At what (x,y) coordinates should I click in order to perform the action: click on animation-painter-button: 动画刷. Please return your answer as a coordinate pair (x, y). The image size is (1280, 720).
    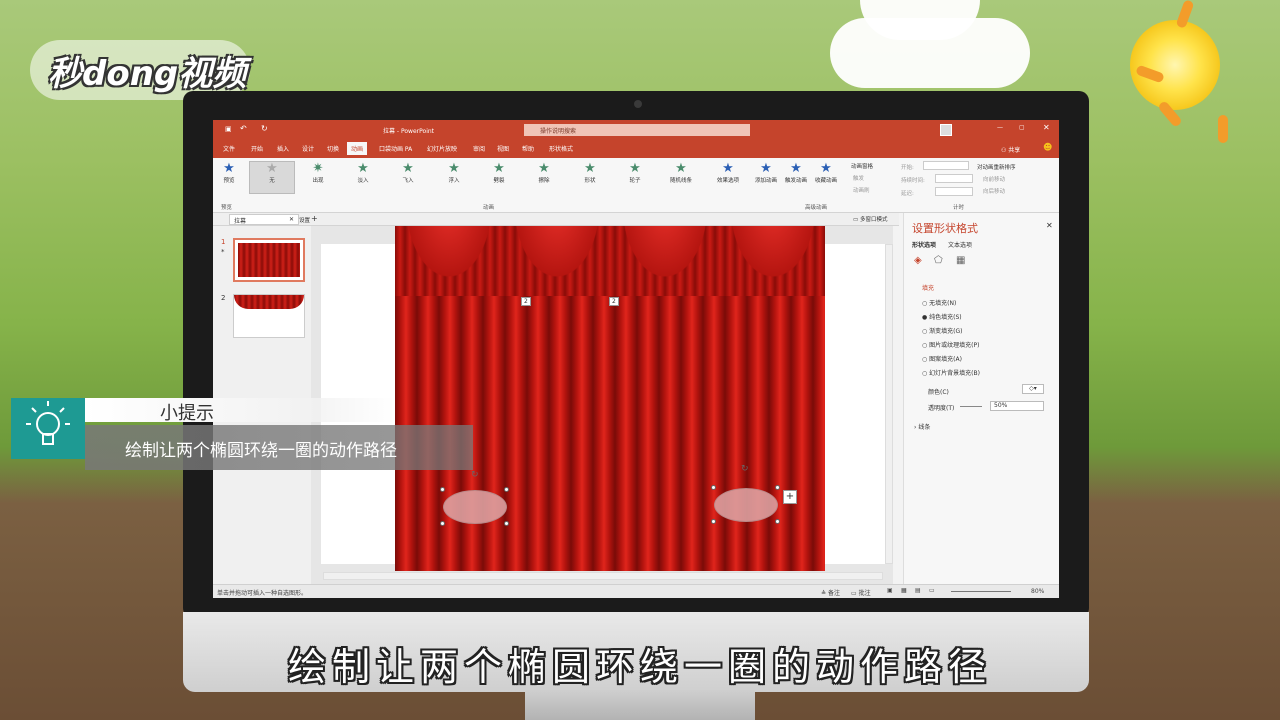
    Looking at the image, I should click on (861, 190).